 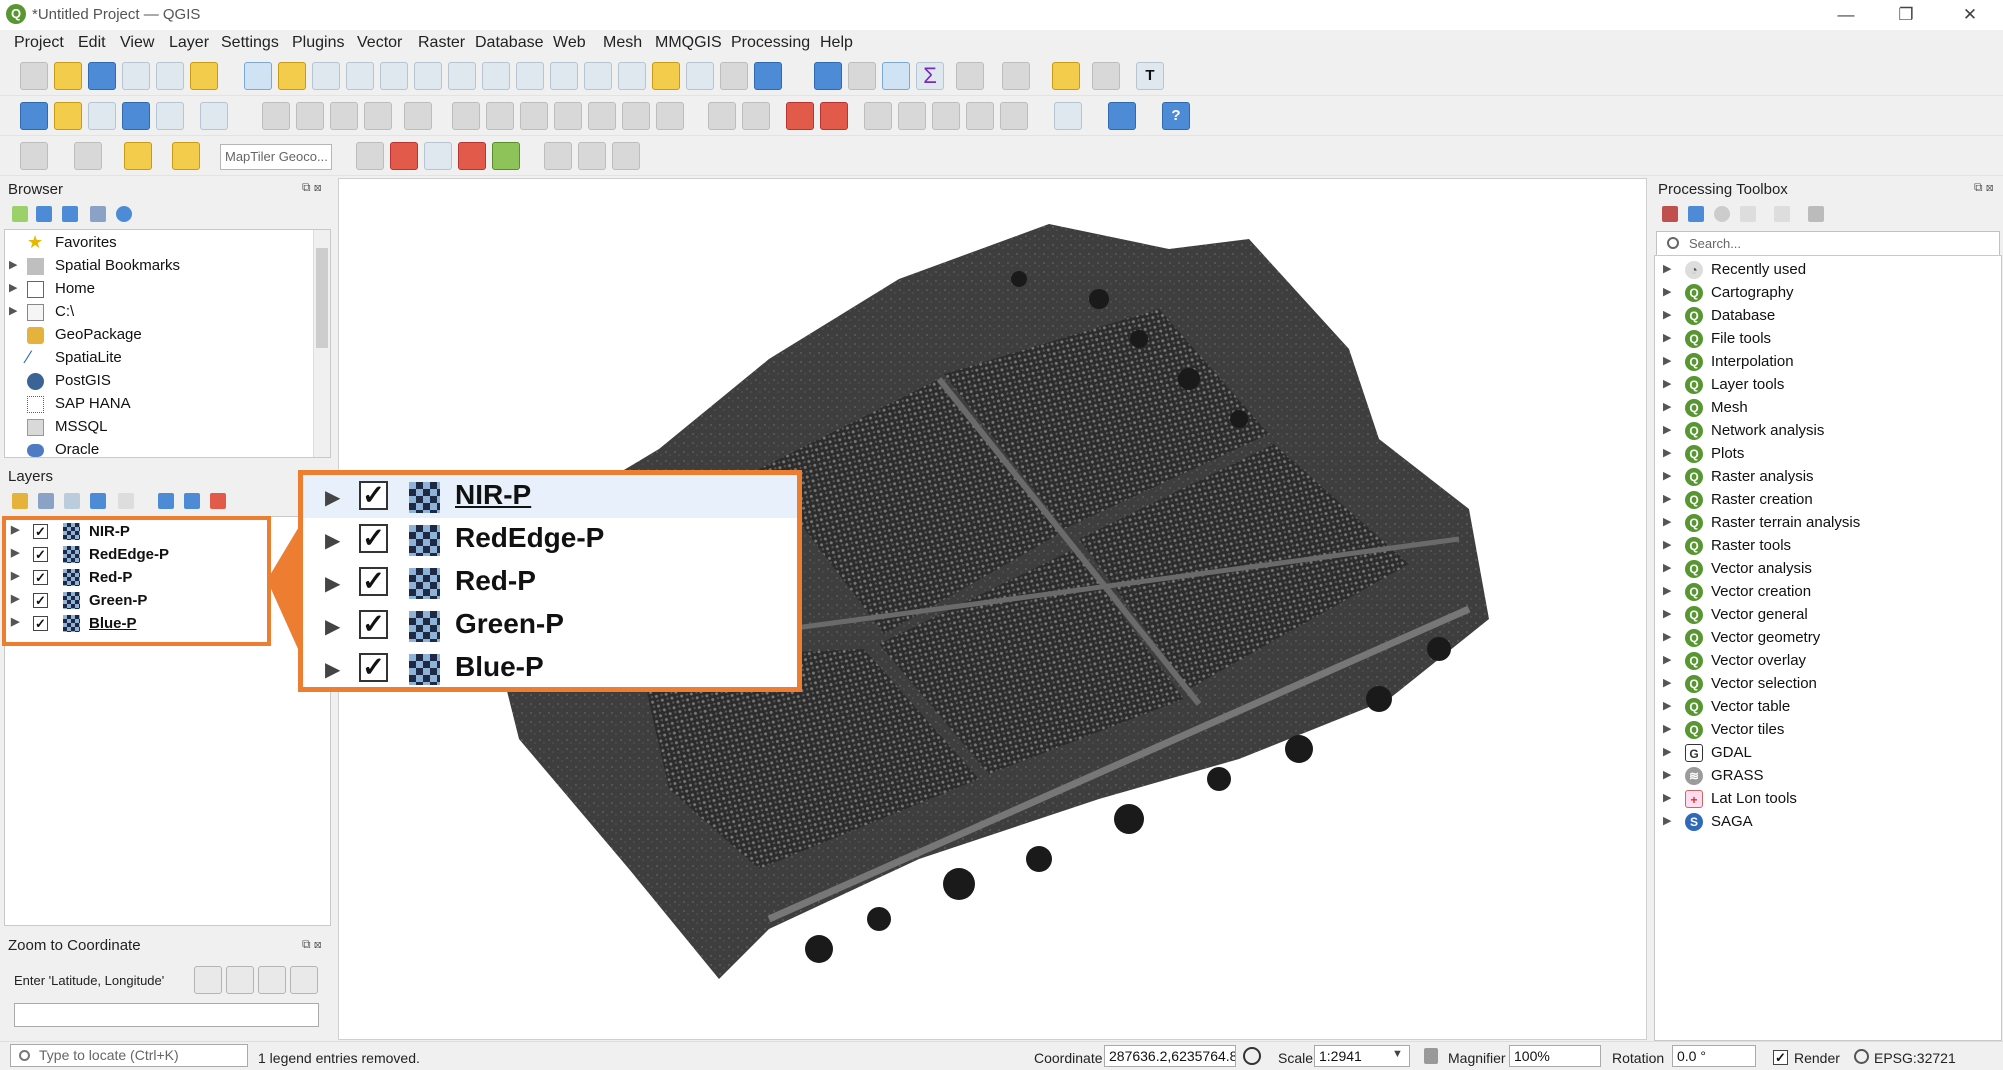 What do you see at coordinates (72, 501) in the screenshot?
I see `manage-visibility-icon` at bounding box center [72, 501].